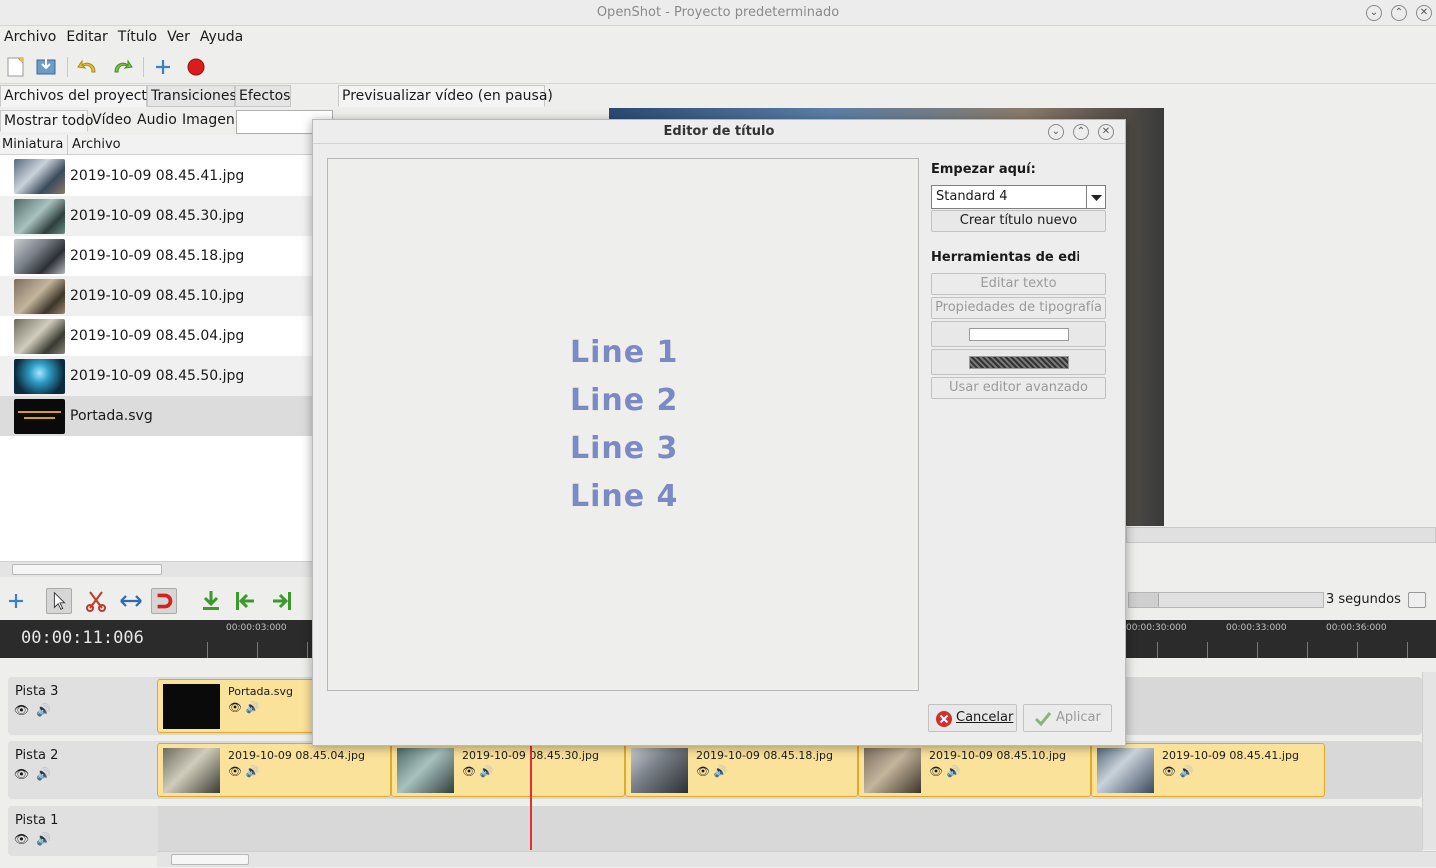 The height and width of the screenshot is (868, 1436). I want to click on text-color-swatch, so click(1019, 334).